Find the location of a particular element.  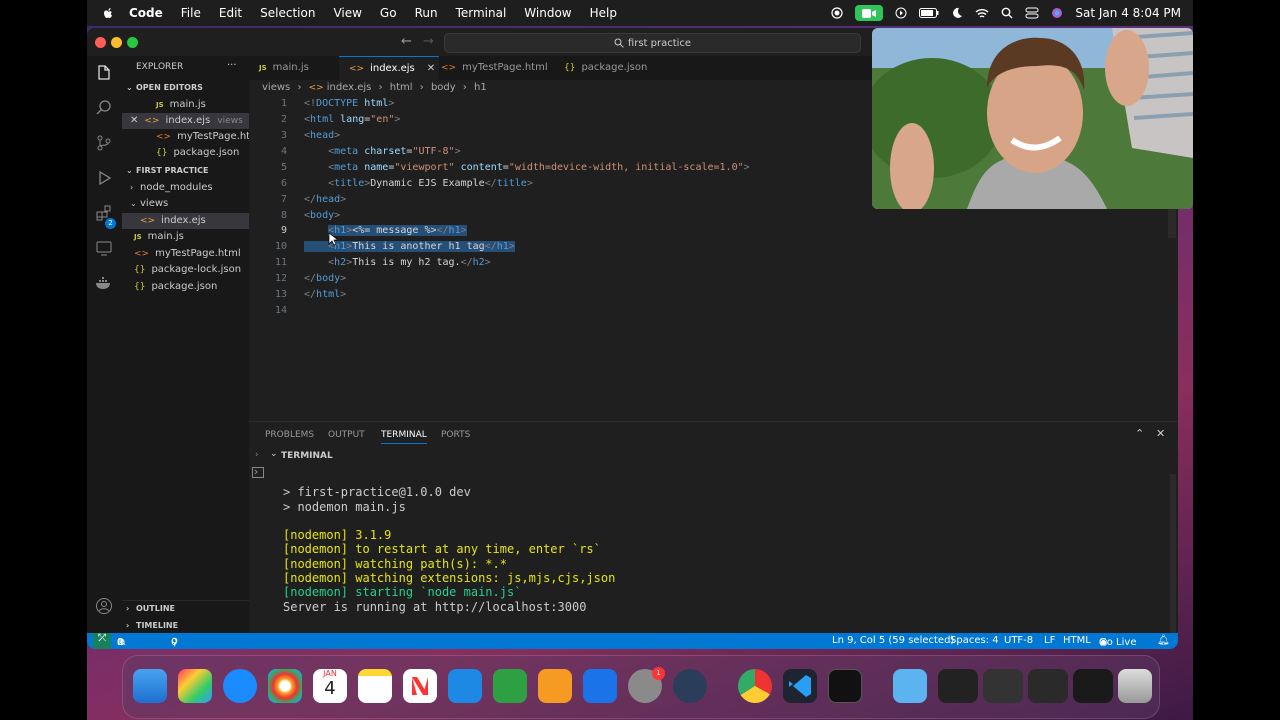

run-debug-icon is located at coordinates (104, 178).